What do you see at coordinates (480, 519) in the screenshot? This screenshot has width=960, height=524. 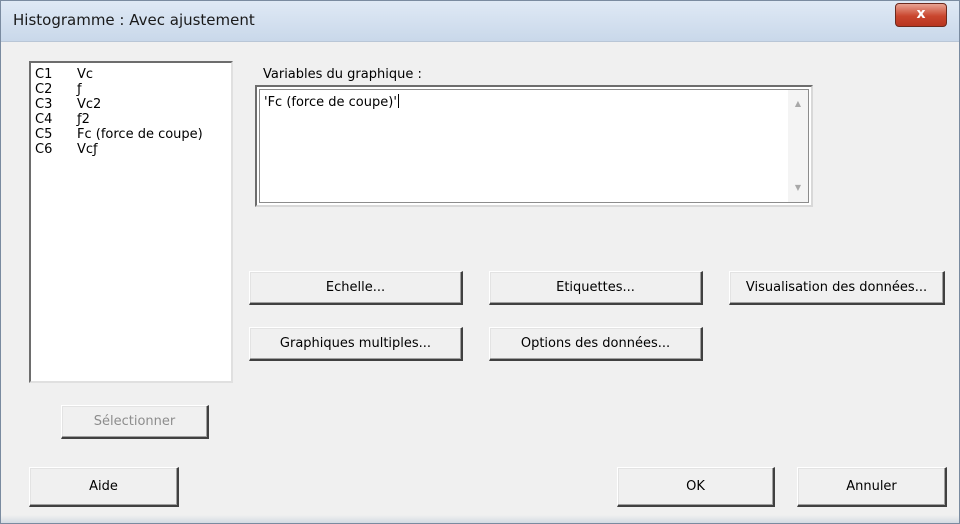 I see `window-bottom-edge` at bounding box center [480, 519].